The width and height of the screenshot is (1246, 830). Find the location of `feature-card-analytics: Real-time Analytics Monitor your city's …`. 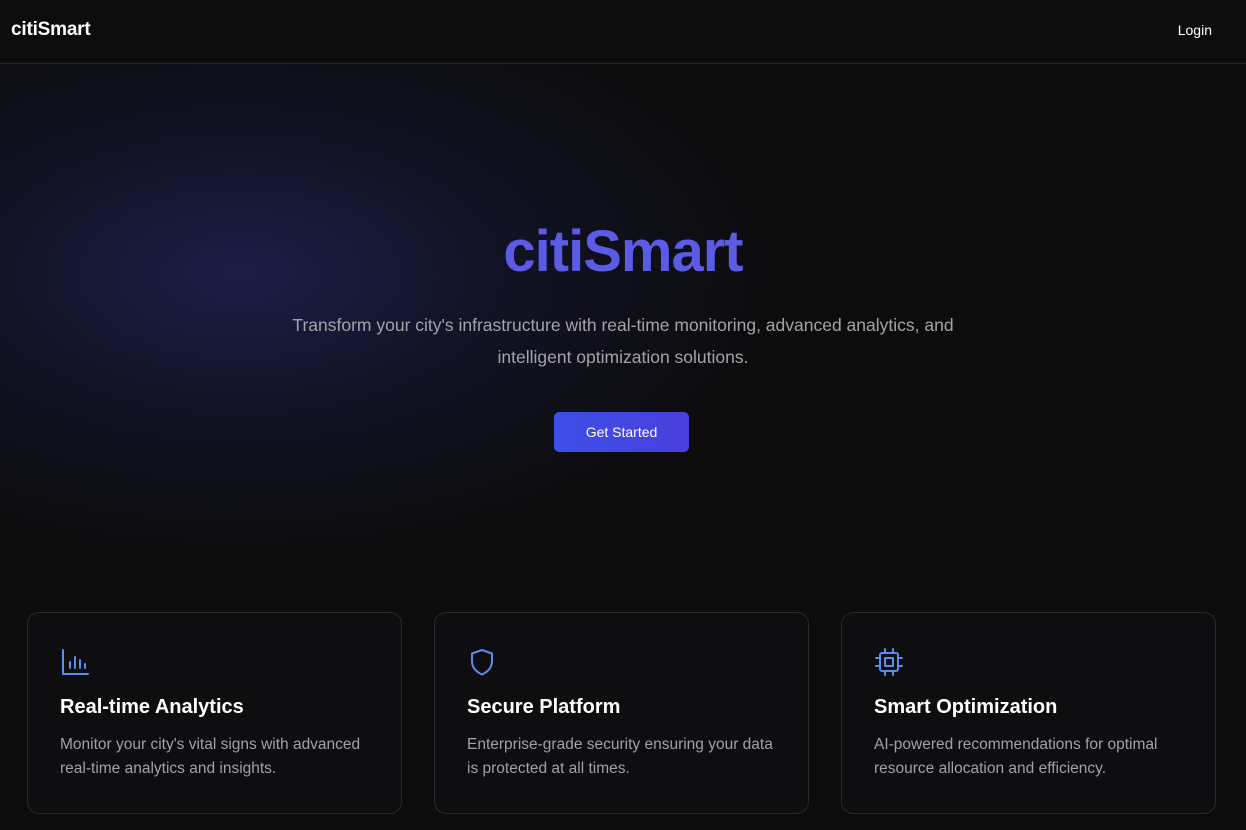

feature-card-analytics: Real-time Analytics Monitor your city's … is located at coordinates (214, 713).